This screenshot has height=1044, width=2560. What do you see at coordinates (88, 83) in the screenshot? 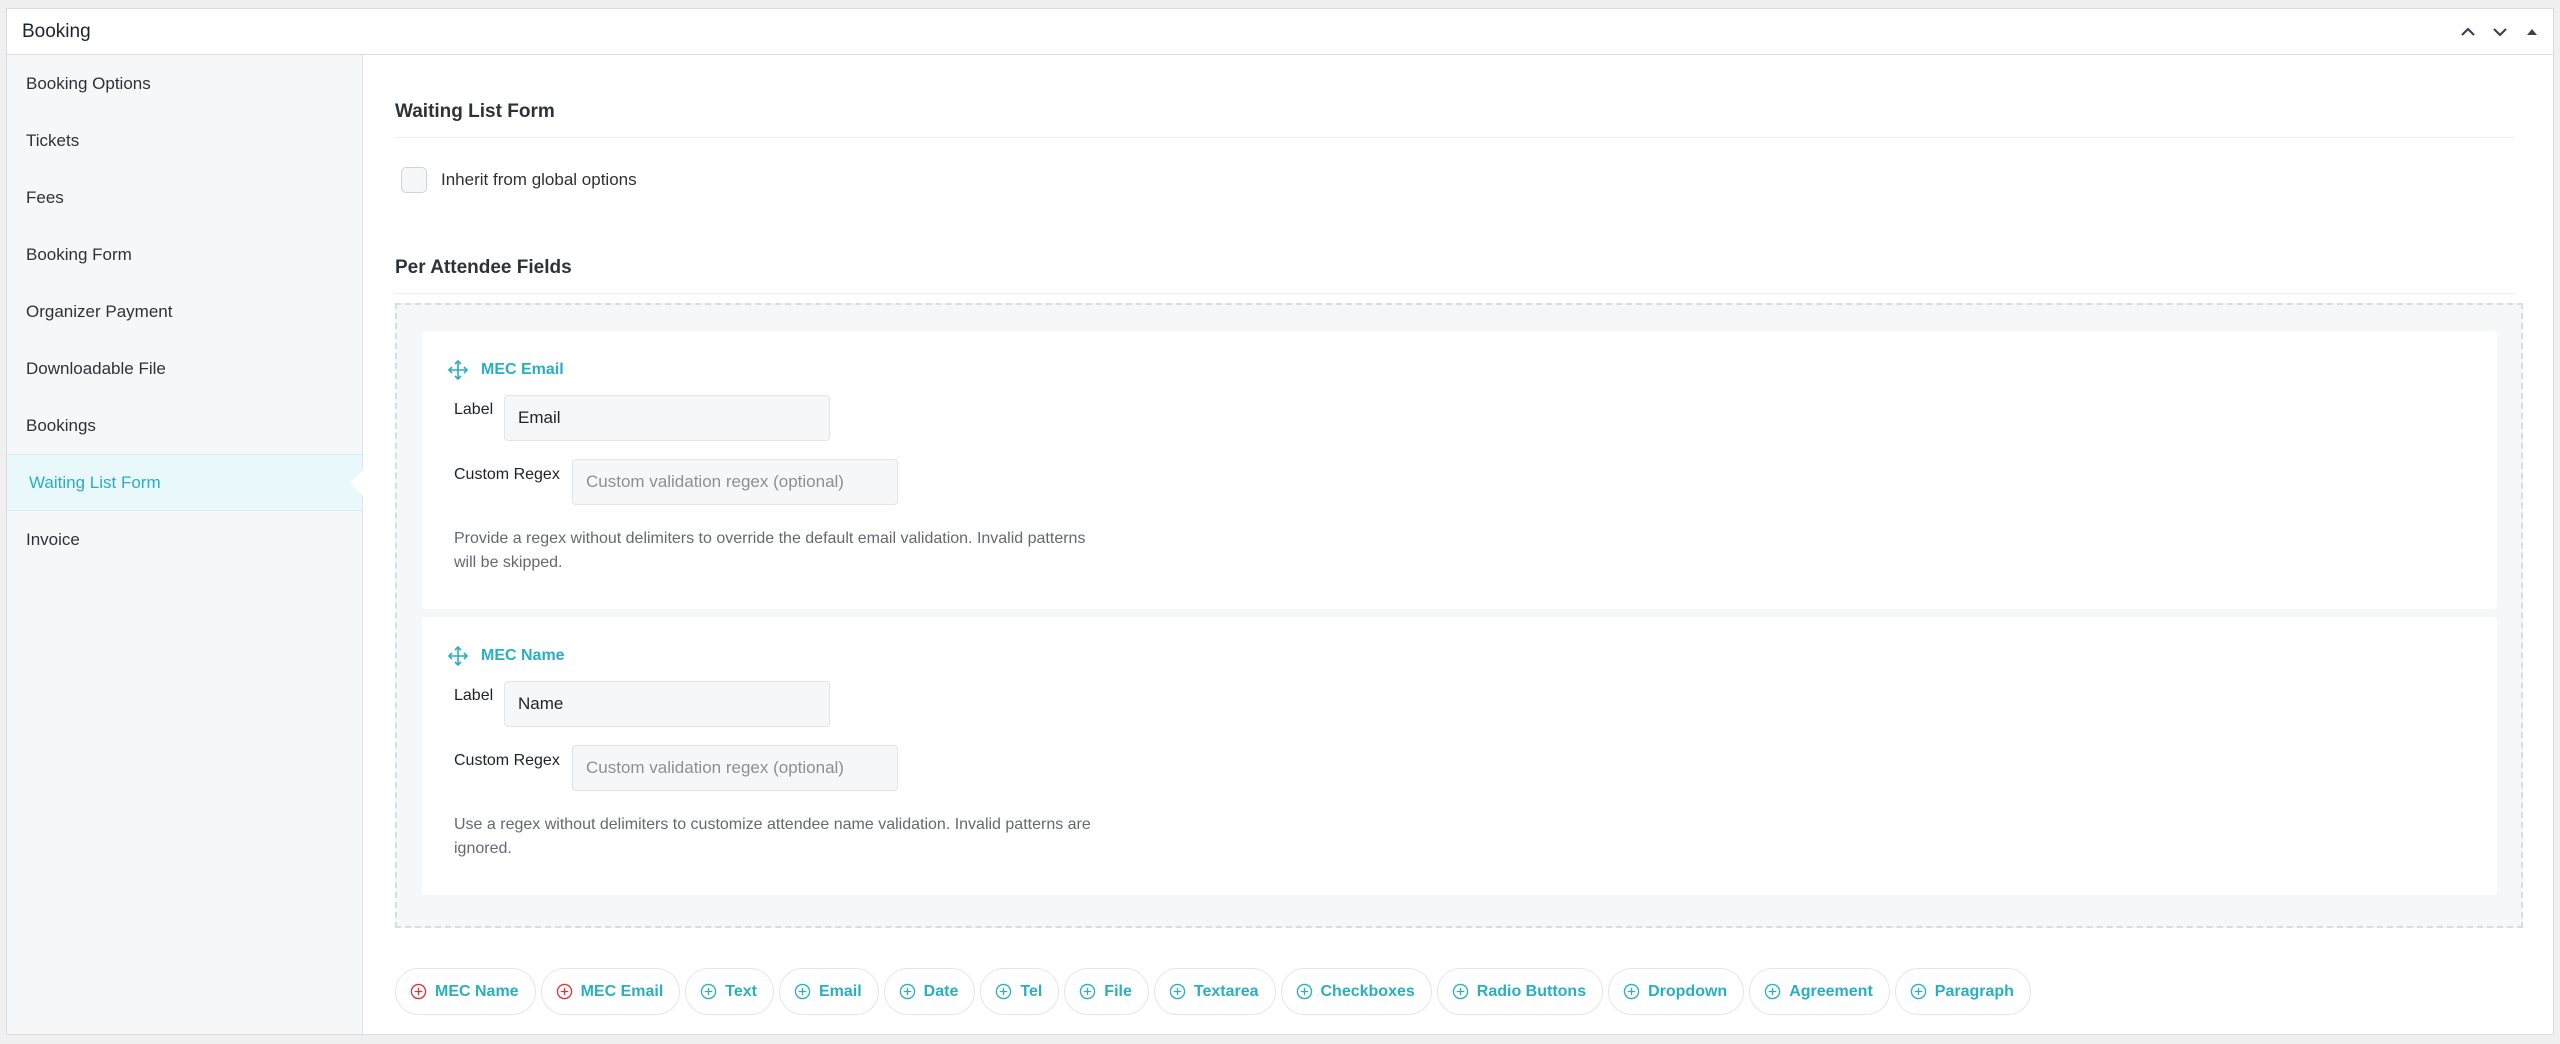
I see `sidebar-item-label: Booking Options` at bounding box center [88, 83].